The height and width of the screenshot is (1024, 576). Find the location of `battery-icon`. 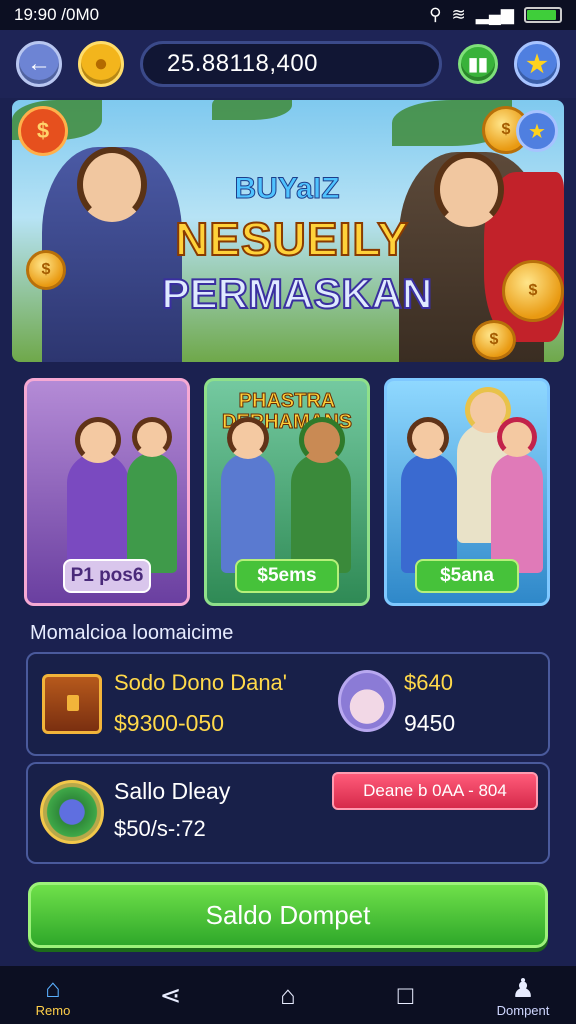

battery-icon is located at coordinates (543, 15).